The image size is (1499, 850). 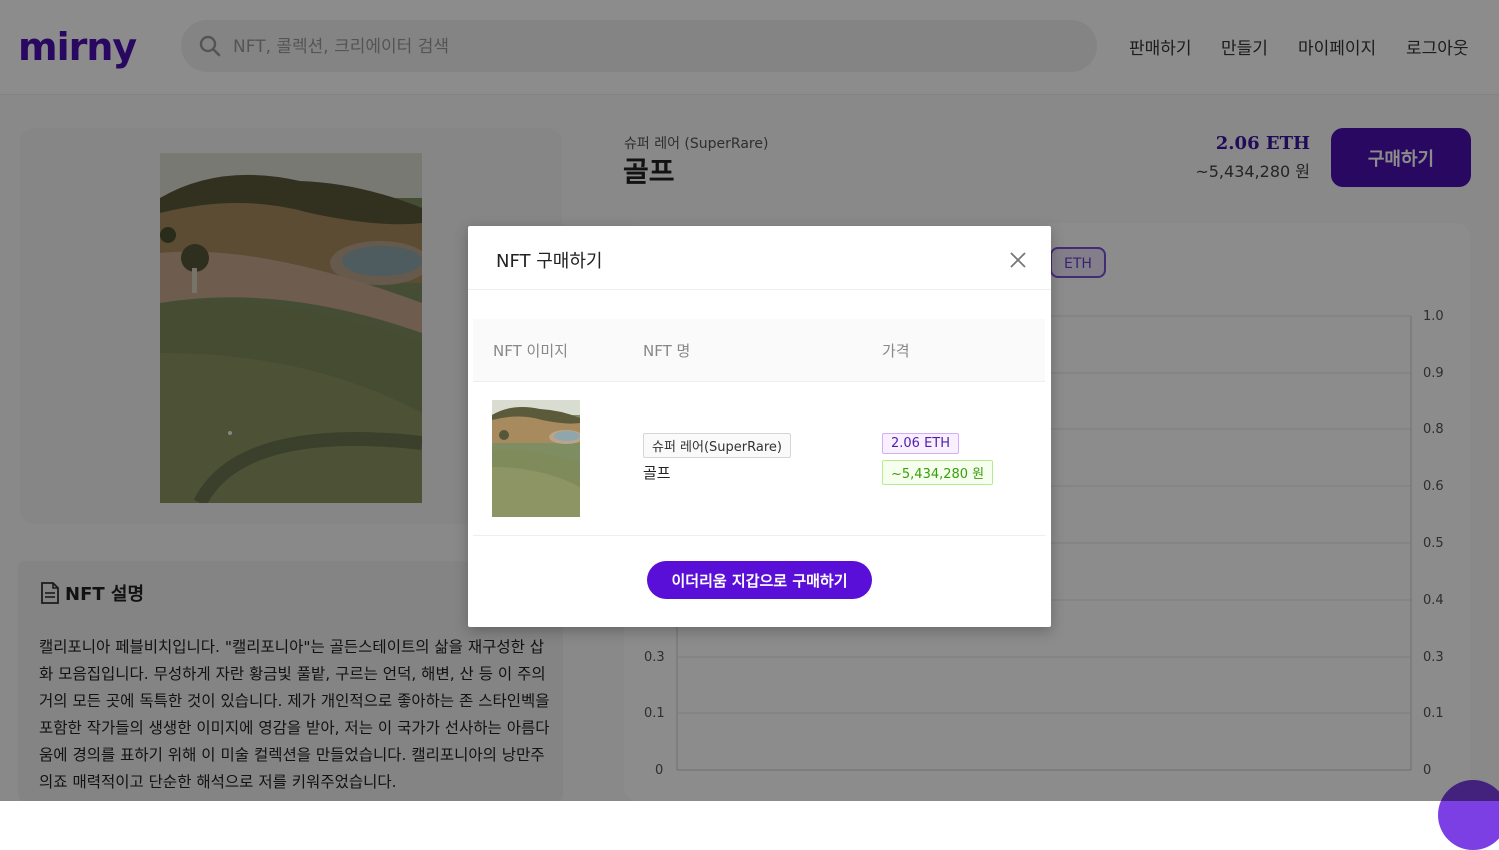 I want to click on column-header-price: 가격, so click(x=896, y=351).